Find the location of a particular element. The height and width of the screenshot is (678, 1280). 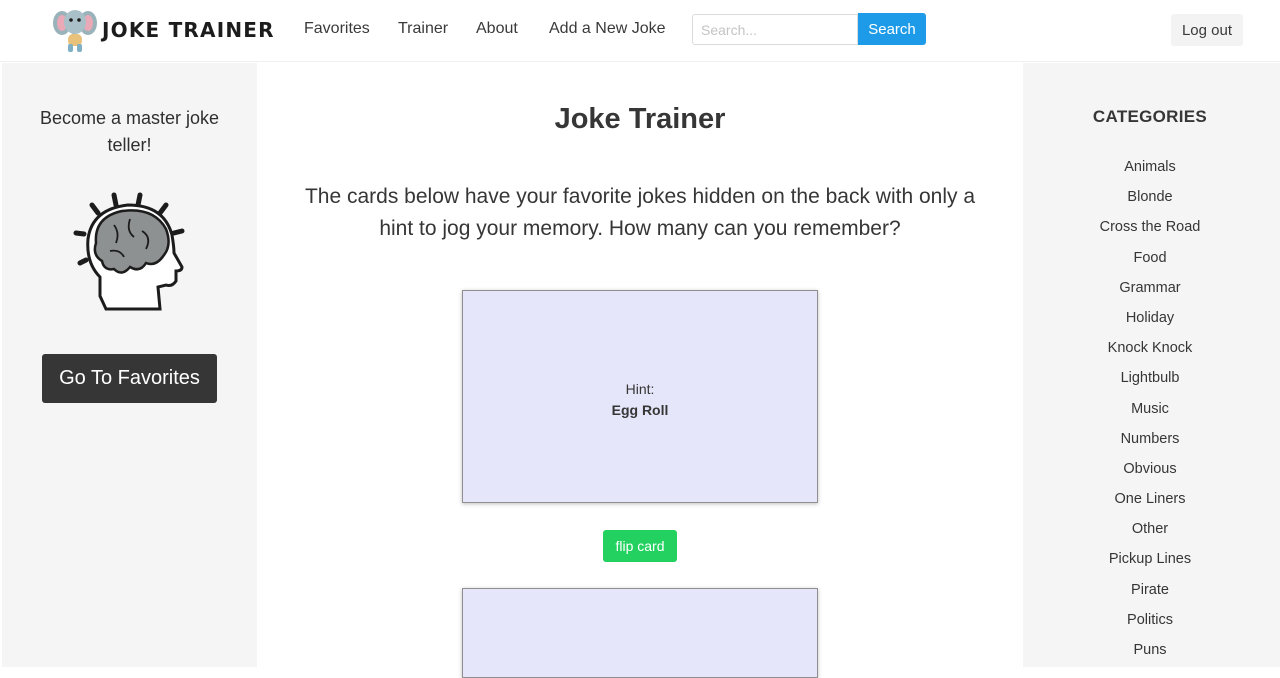

category-item: Lightbulb is located at coordinates (1150, 381).